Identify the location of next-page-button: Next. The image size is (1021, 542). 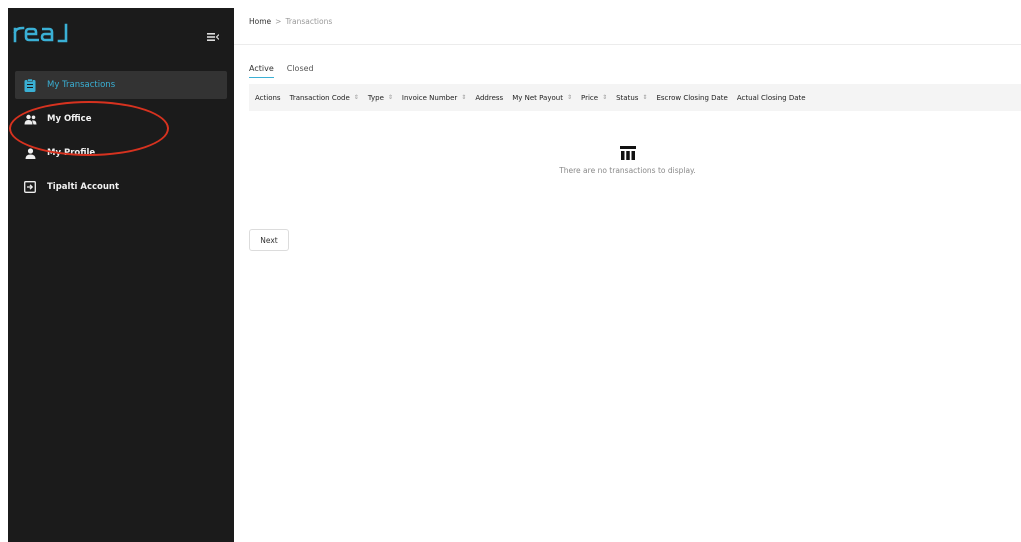
(269, 240).